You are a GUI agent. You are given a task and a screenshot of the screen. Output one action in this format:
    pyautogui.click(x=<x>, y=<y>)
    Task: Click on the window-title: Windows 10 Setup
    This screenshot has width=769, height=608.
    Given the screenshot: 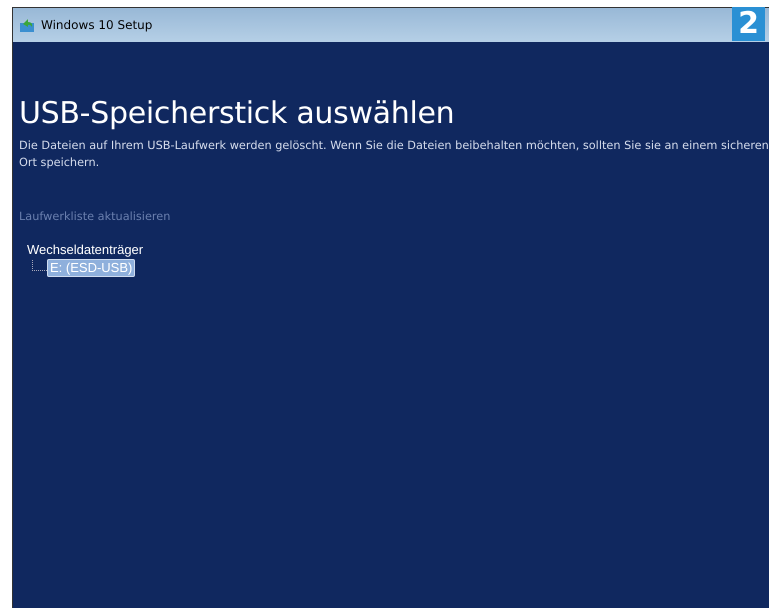 What is the action you would take?
    pyautogui.click(x=96, y=25)
    